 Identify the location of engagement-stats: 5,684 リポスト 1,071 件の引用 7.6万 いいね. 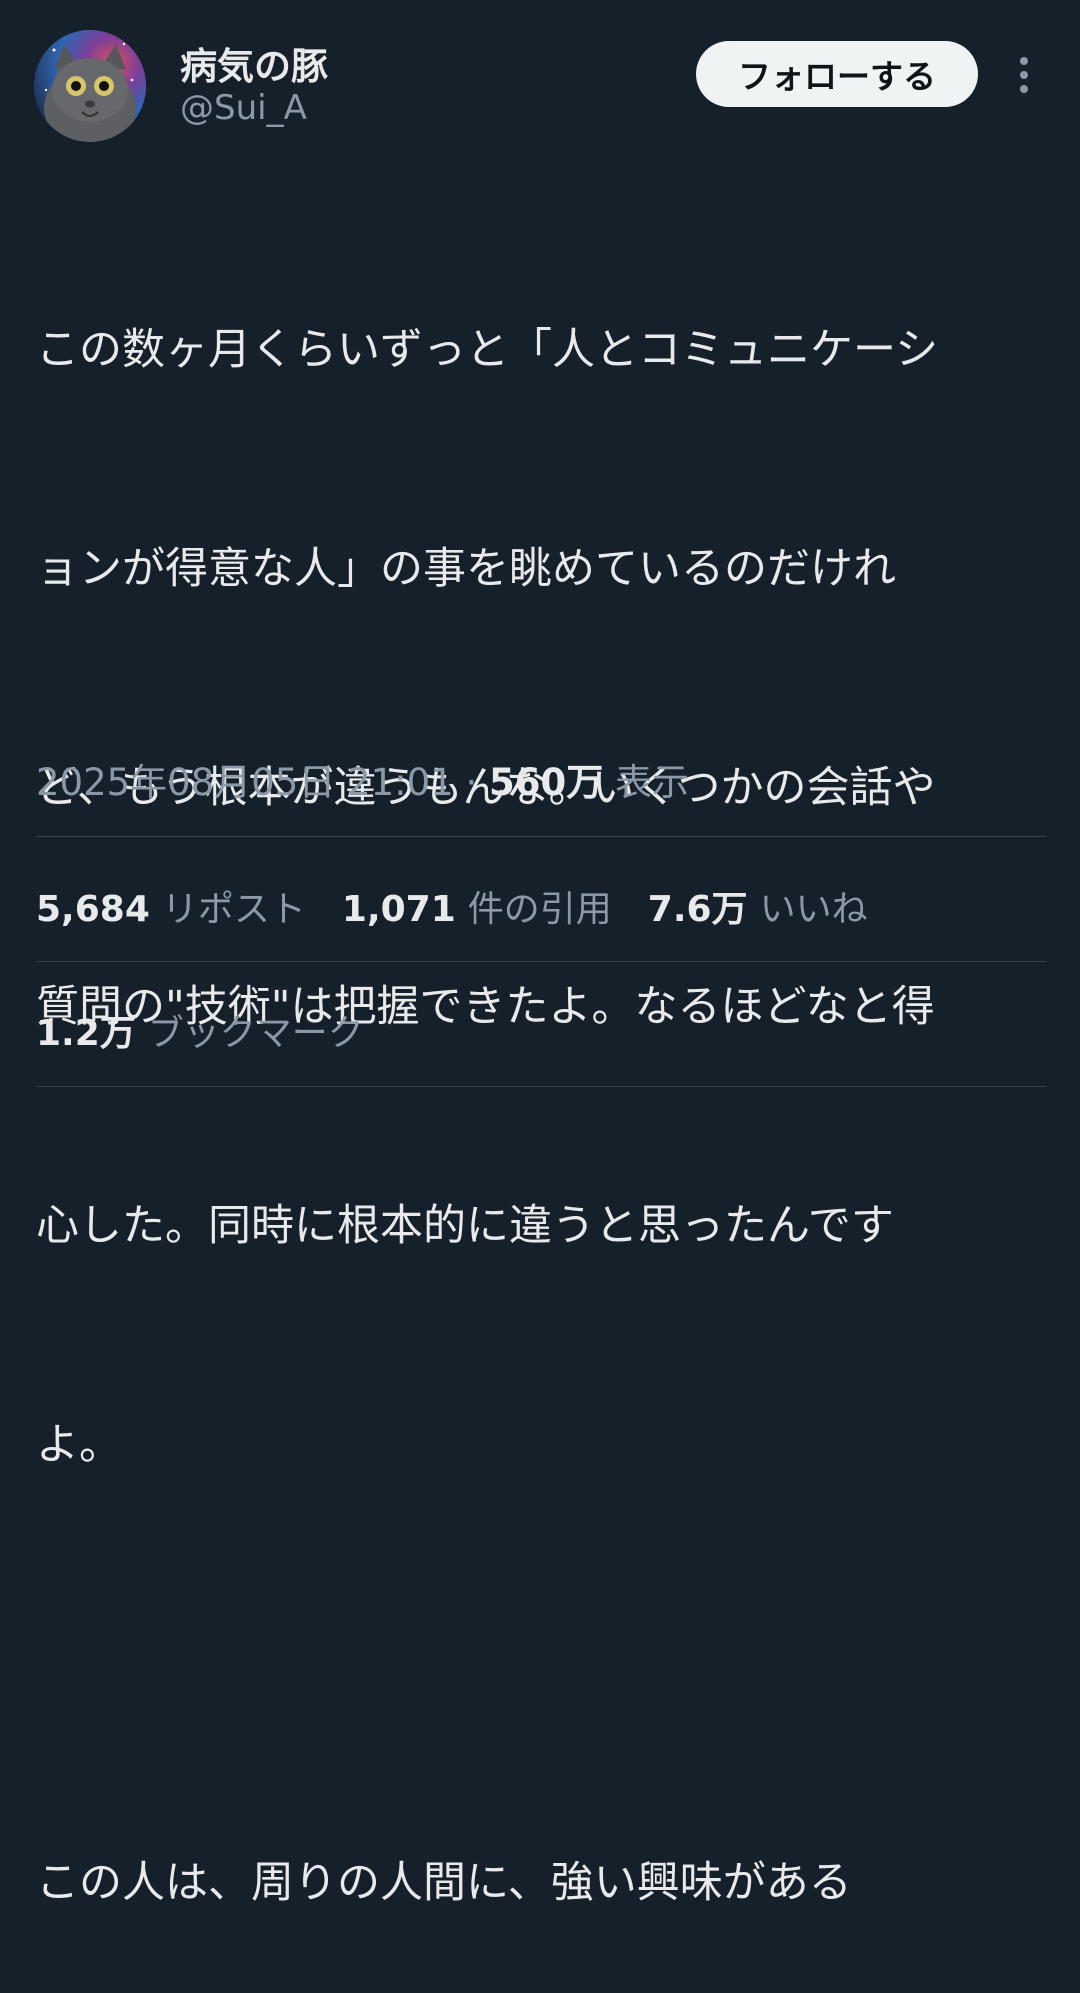
(470, 906).